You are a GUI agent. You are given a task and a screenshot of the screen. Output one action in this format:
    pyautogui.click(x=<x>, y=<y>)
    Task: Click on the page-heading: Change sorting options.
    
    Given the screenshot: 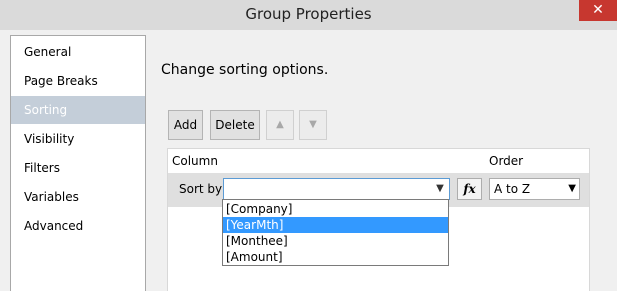 What is the action you would take?
    pyautogui.click(x=245, y=70)
    